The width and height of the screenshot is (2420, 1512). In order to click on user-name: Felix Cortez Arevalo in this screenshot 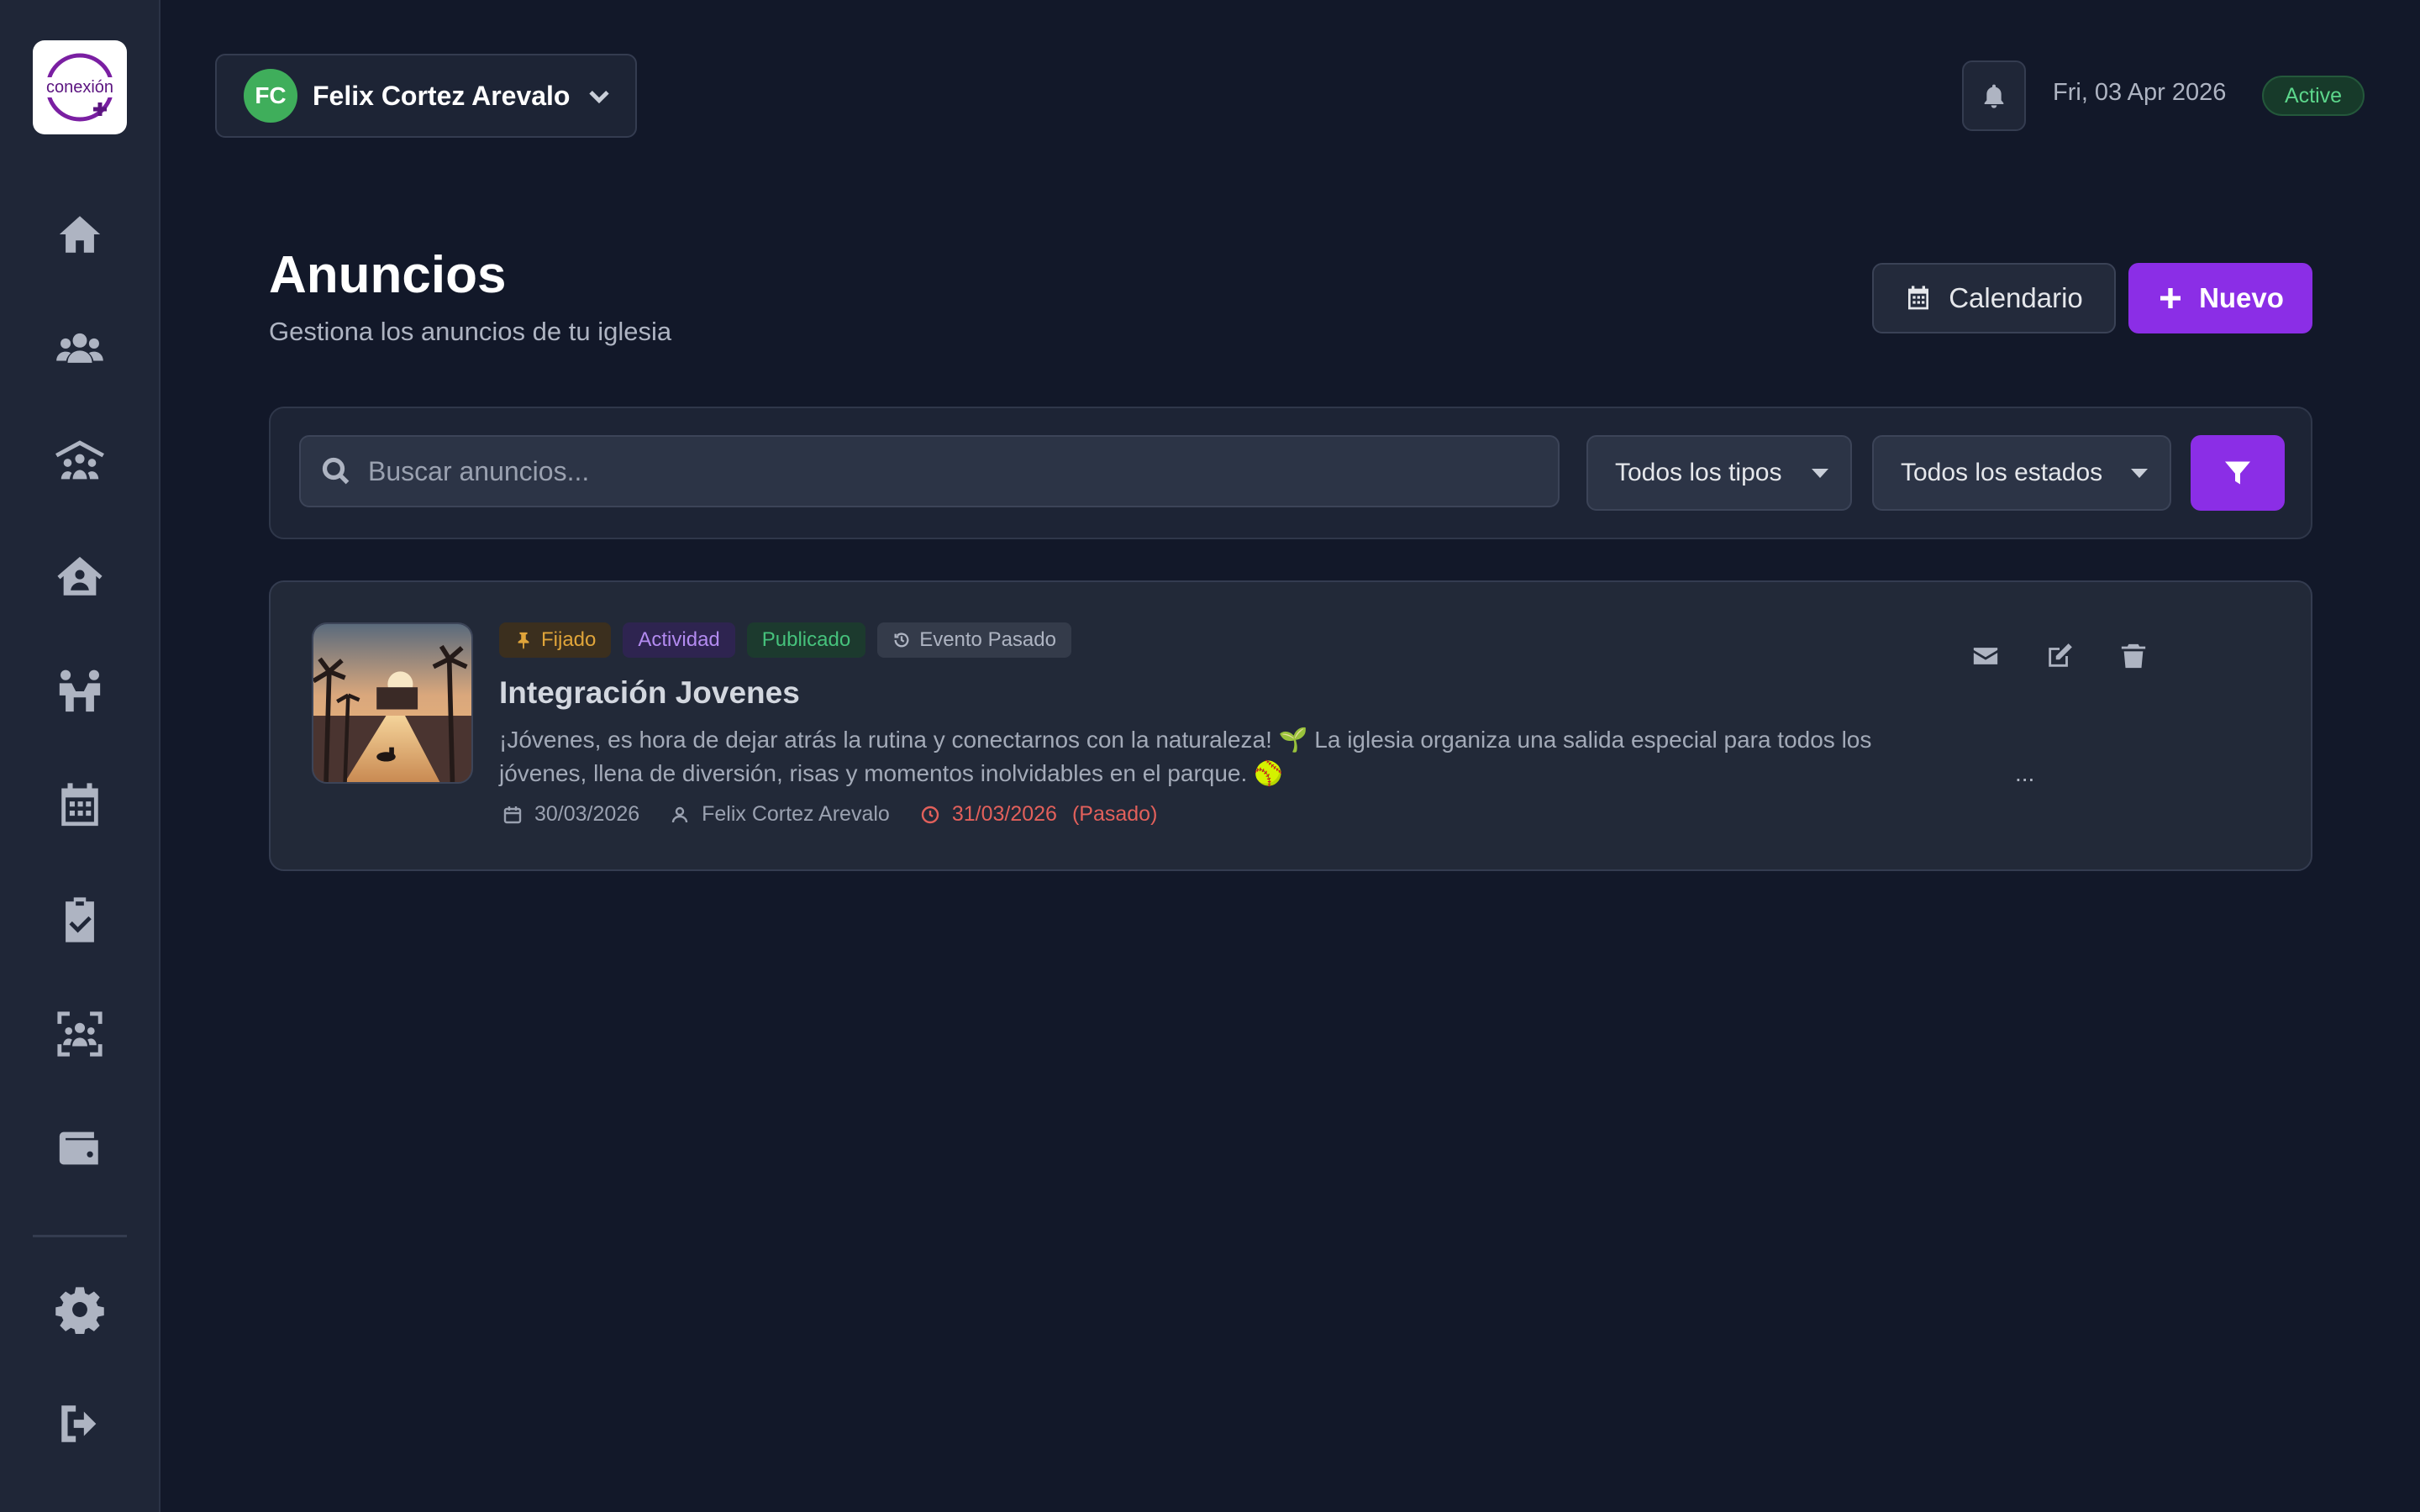, I will do `click(442, 95)`.